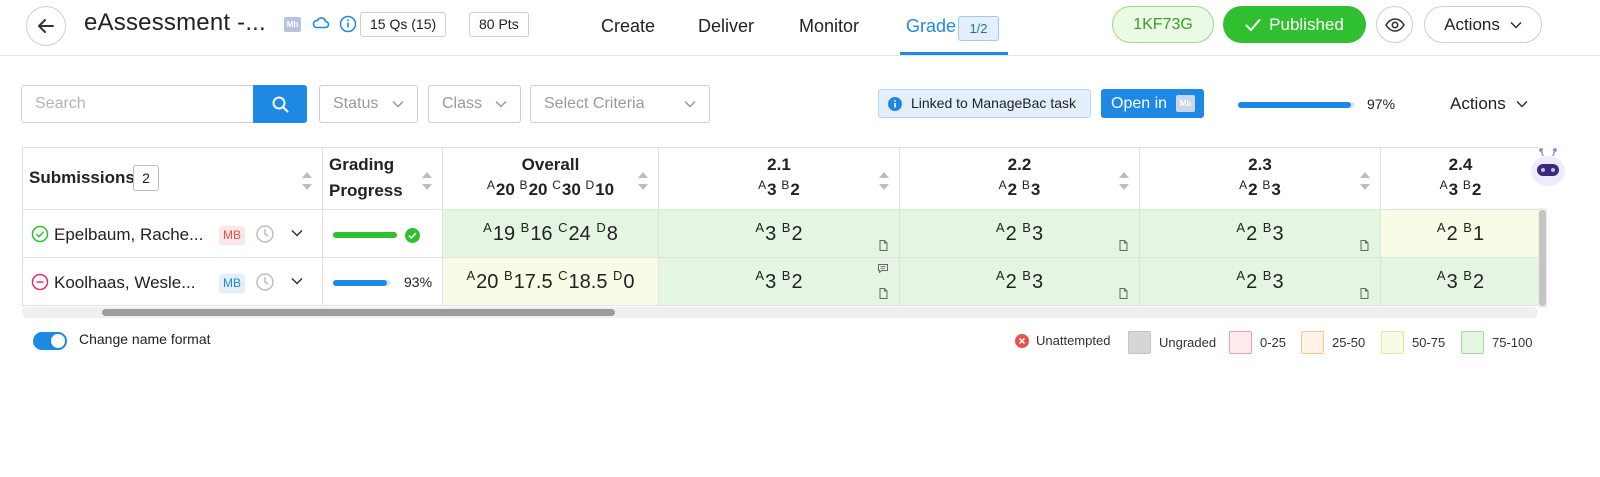 This screenshot has width=1600, height=477. Describe the element at coordinates (474, 104) in the screenshot. I see `class-dropdown: Class` at that location.